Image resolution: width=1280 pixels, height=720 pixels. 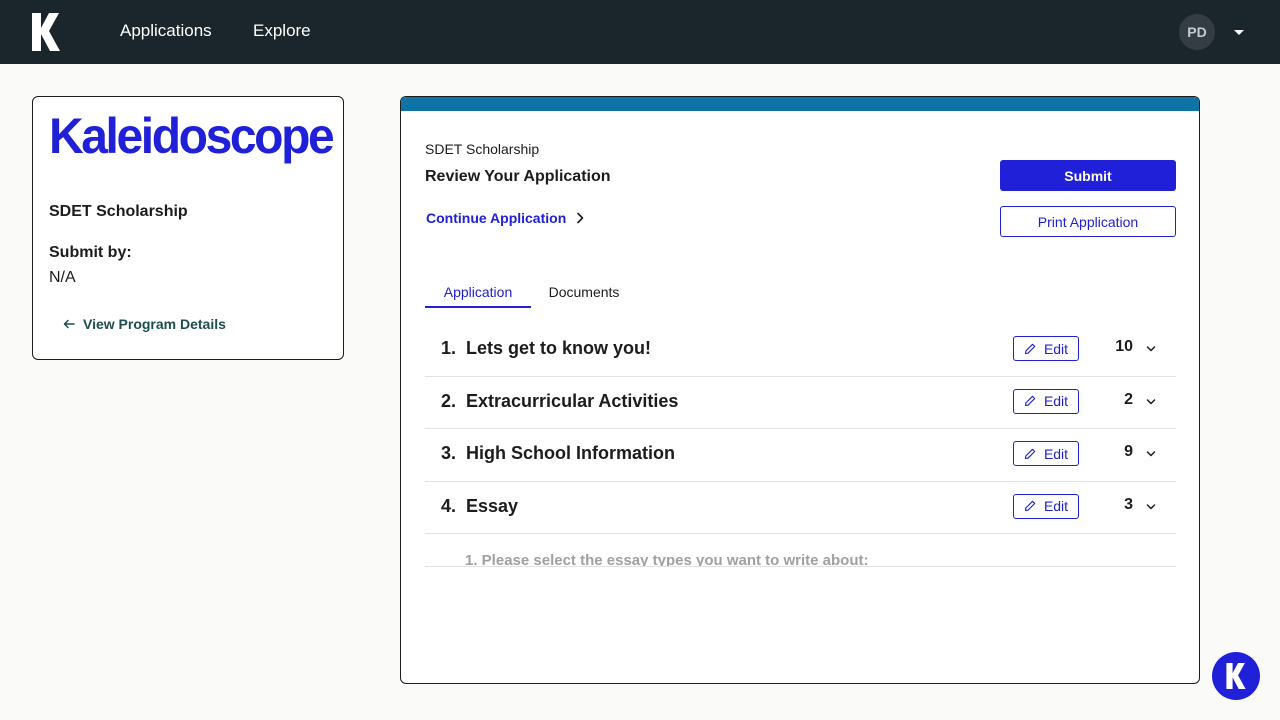 What do you see at coordinates (62, 277) in the screenshot?
I see `submit-by-value: N/A` at bounding box center [62, 277].